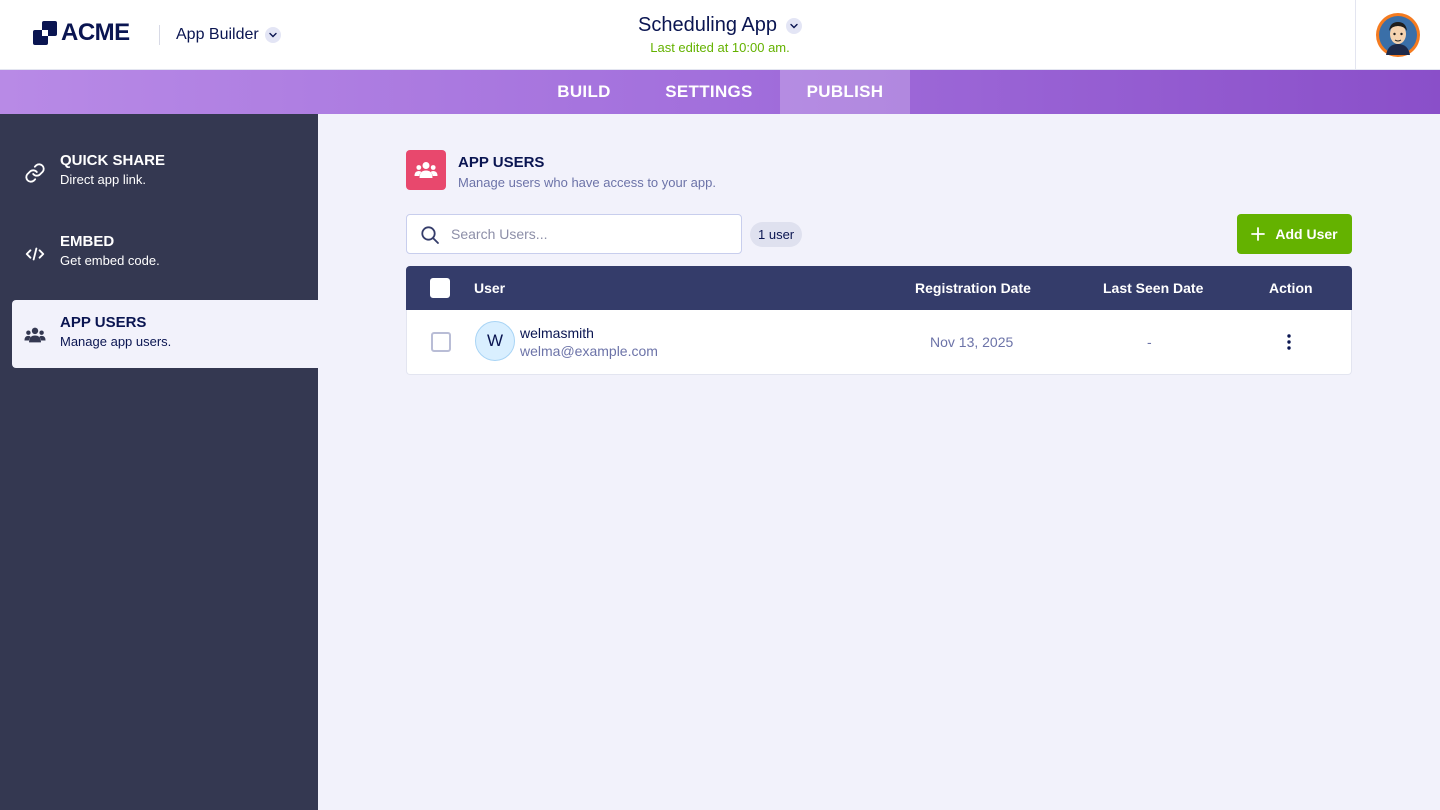 The height and width of the screenshot is (810, 1440). What do you see at coordinates (165, 253) in the screenshot?
I see `sidebar-item-embed: EMBED Get embed code.` at bounding box center [165, 253].